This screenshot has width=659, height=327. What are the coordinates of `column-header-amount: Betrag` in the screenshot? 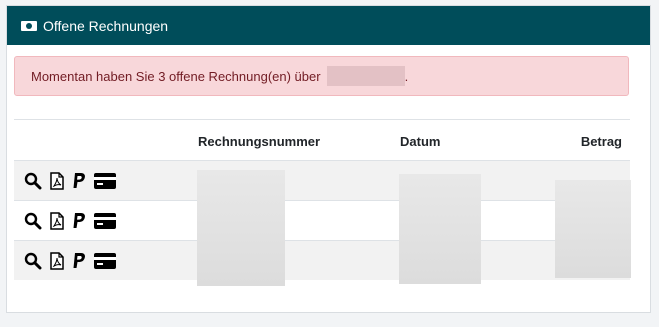 It's located at (601, 141).